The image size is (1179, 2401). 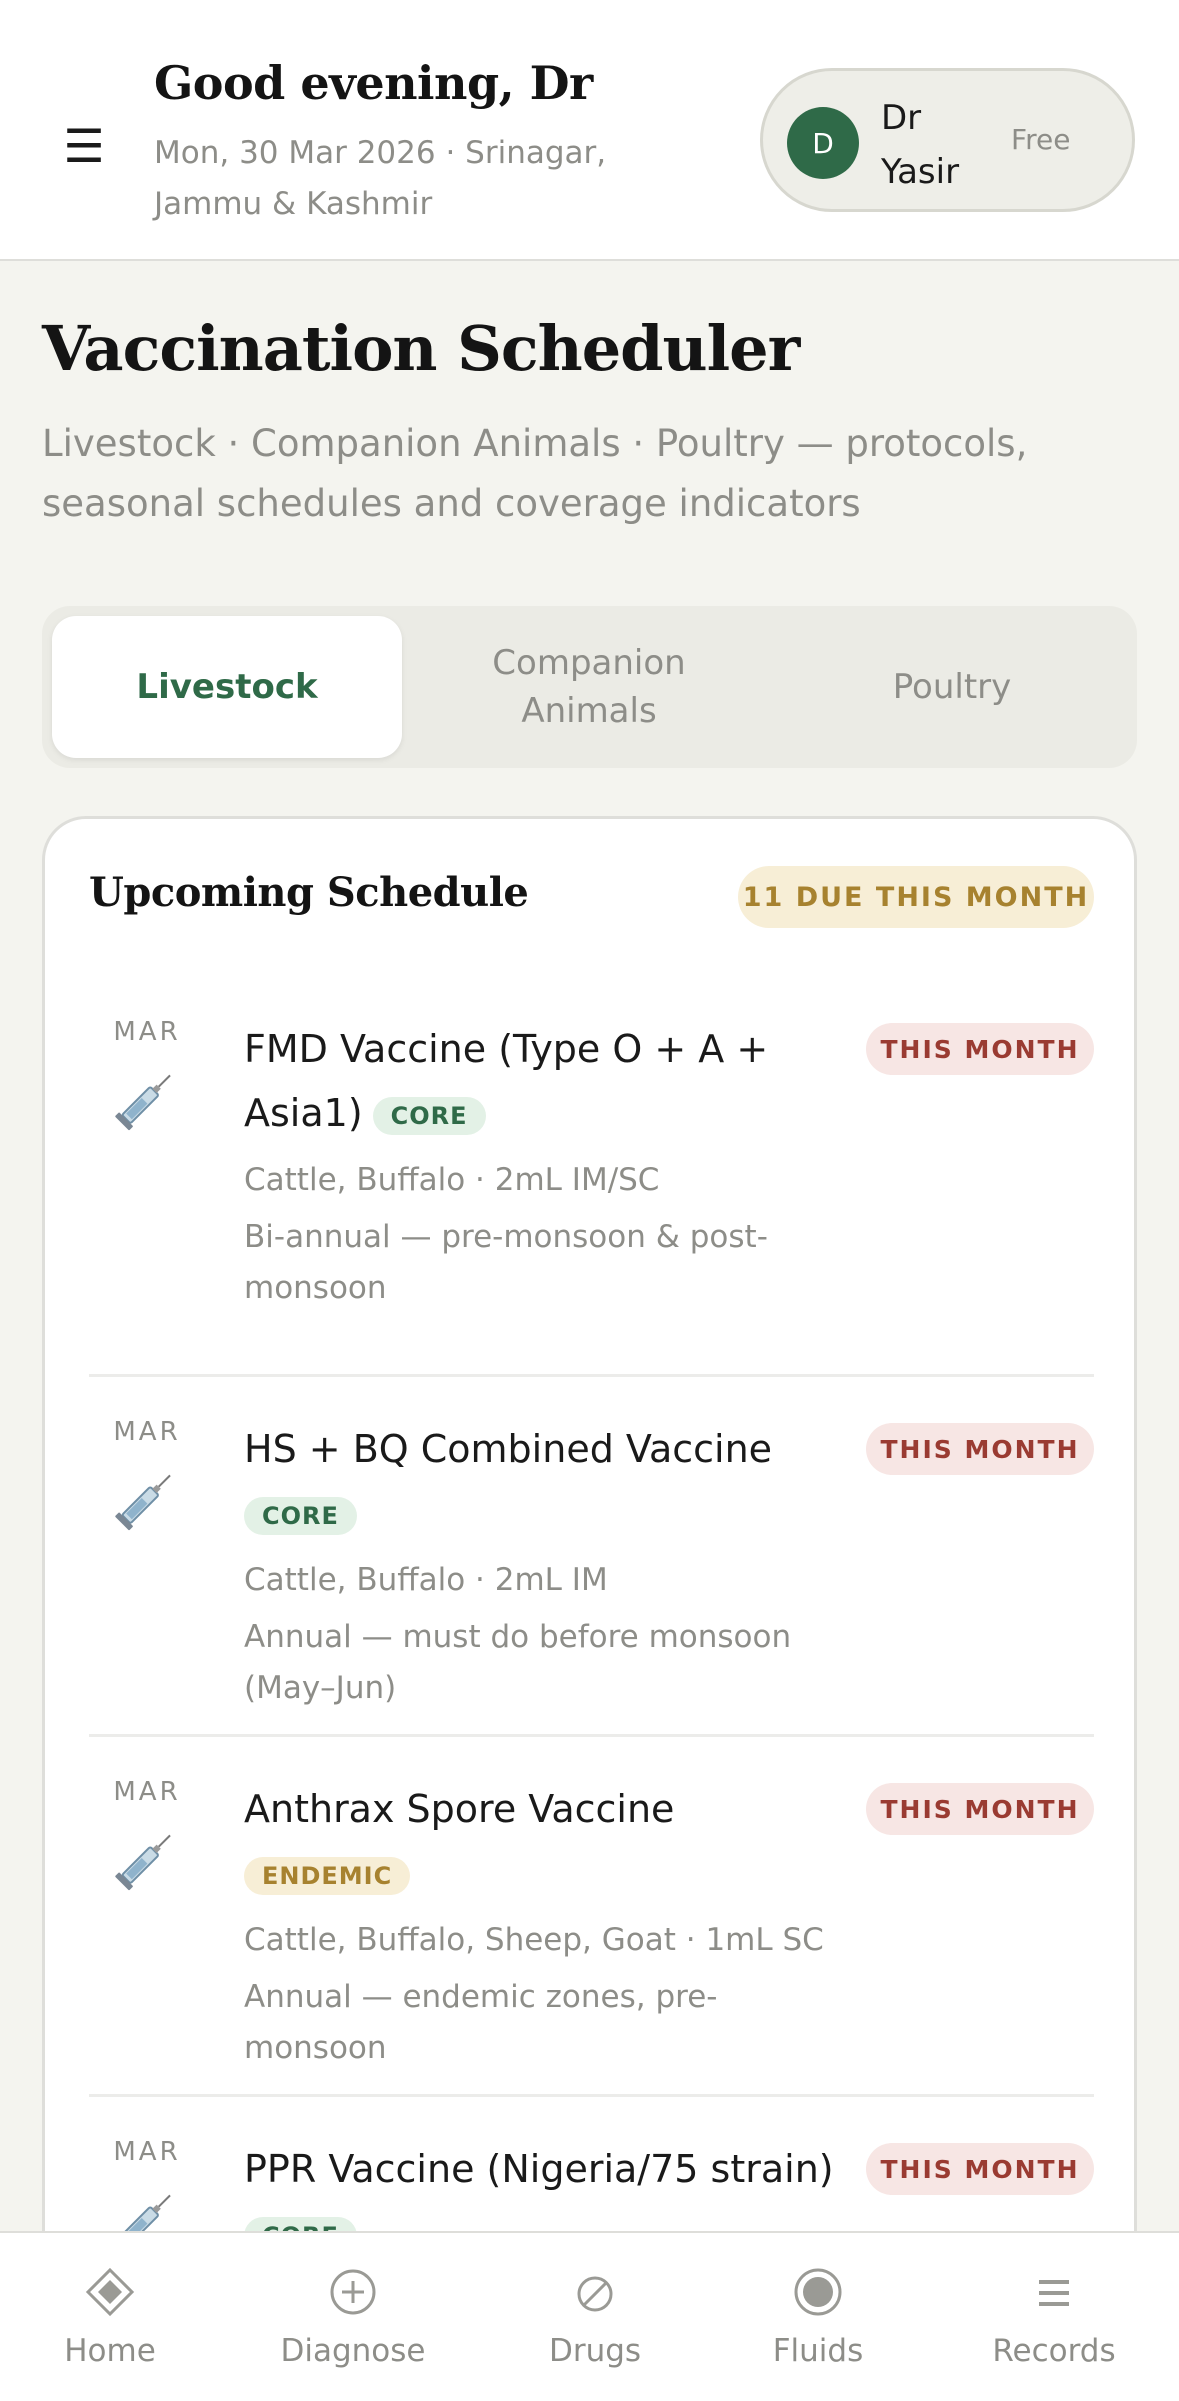 I want to click on species-dose: Cattle, Buffalo · 2mL IM, so click(x=426, y=1580).